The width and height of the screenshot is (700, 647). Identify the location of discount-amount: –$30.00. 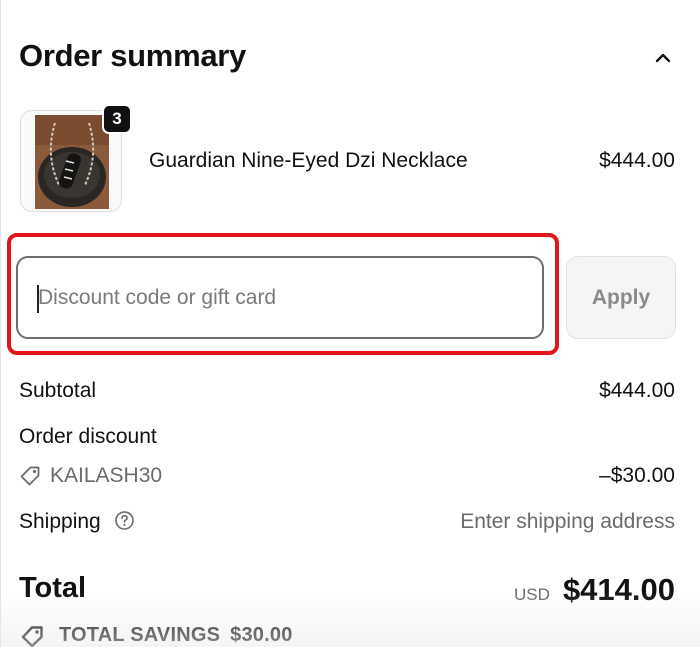
(637, 475).